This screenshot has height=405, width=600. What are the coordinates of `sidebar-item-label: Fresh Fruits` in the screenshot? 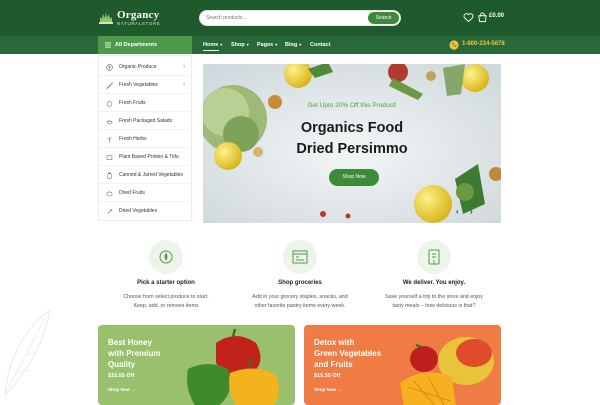 It's located at (132, 103).